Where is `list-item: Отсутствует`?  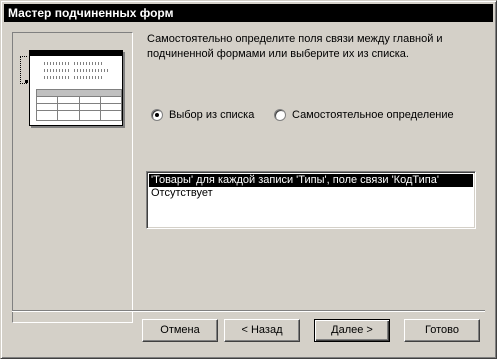 list-item: Отсутствует is located at coordinates (311, 193).